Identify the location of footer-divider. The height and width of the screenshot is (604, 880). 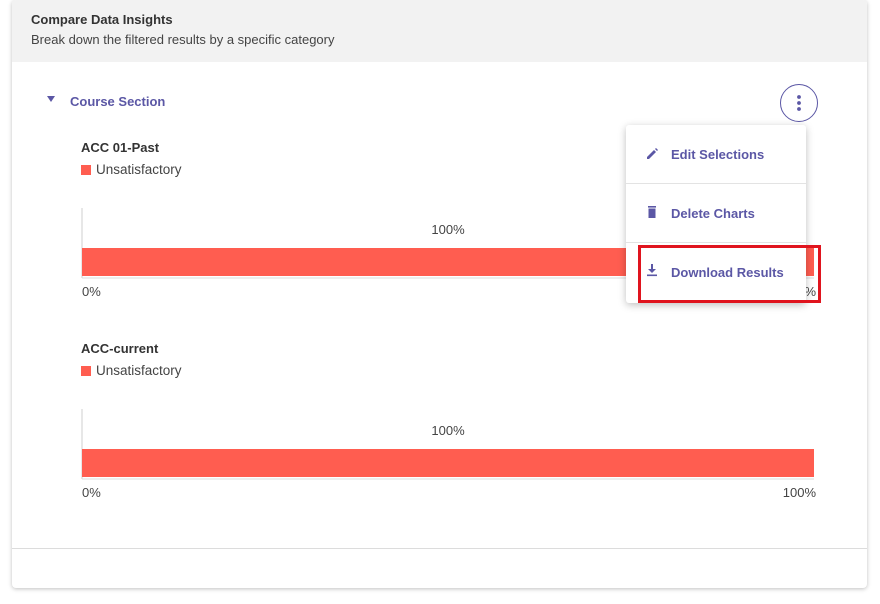
(439, 548).